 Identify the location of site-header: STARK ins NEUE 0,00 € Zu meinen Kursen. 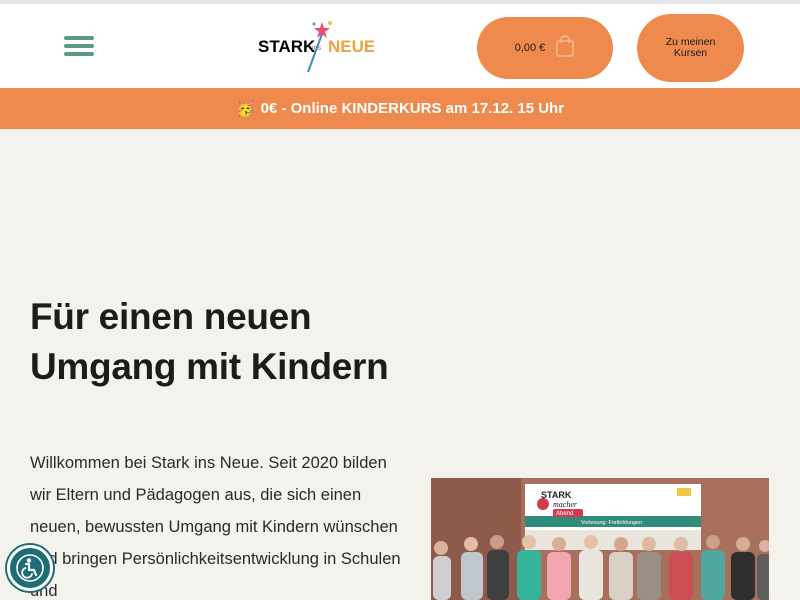
(400, 46).